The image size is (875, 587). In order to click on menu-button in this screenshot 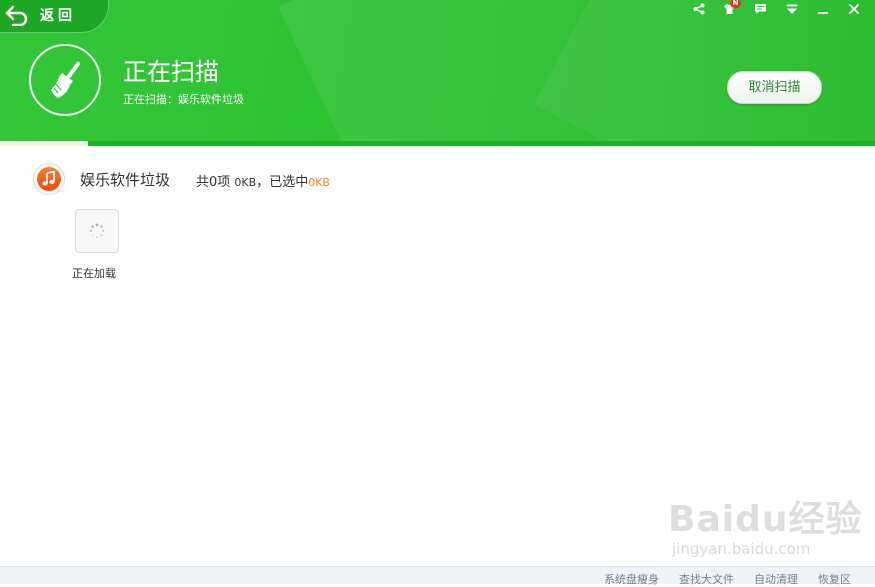, I will do `click(791, 9)`.